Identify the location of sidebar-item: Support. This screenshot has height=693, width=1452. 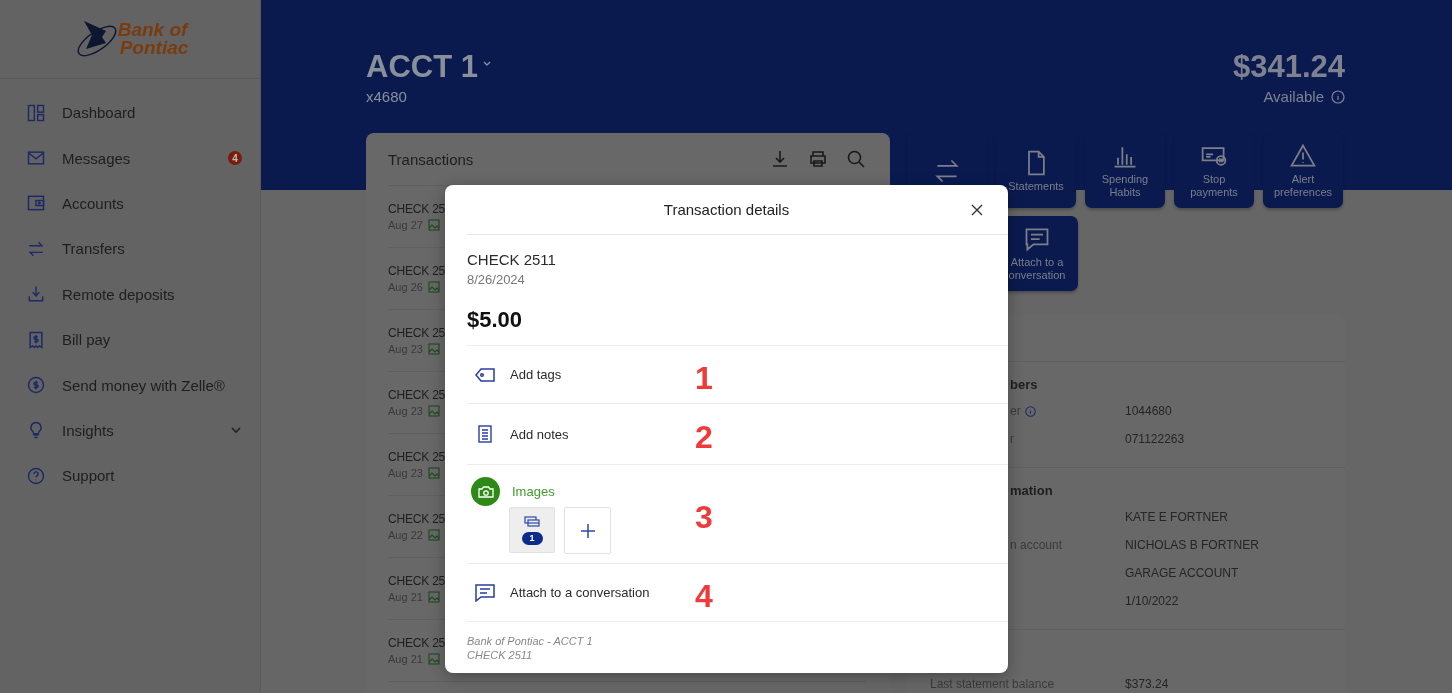
(130, 476).